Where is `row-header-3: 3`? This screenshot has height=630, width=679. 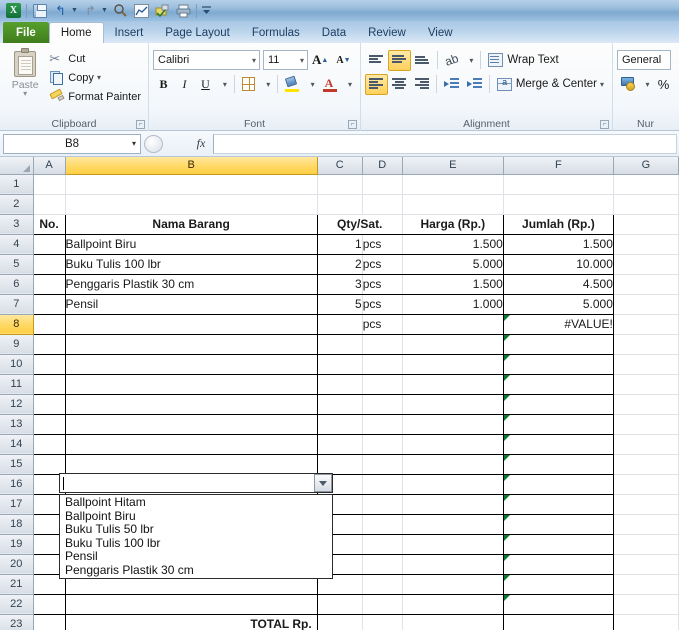
row-header-3: 3 is located at coordinates (17, 224).